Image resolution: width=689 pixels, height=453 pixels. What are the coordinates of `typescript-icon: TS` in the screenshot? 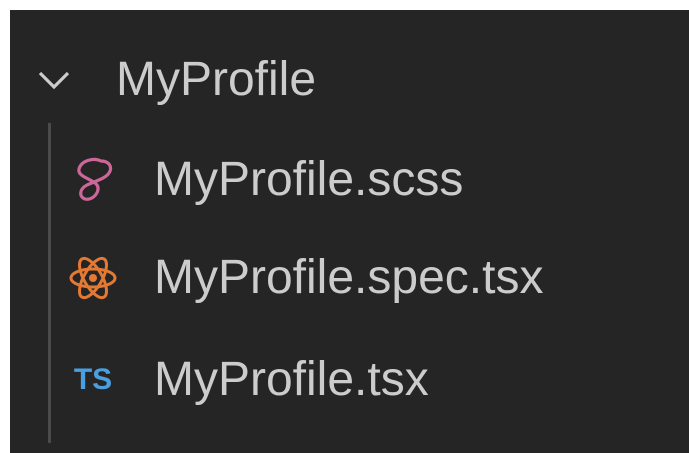 It's located at (93, 380).